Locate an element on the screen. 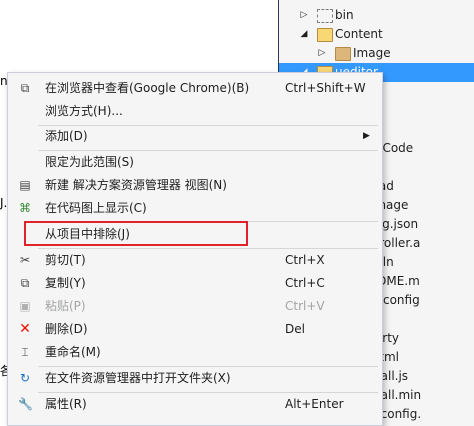 The width and height of the screenshot is (474, 426). menu-item-label: 删除(D) is located at coordinates (66, 329).